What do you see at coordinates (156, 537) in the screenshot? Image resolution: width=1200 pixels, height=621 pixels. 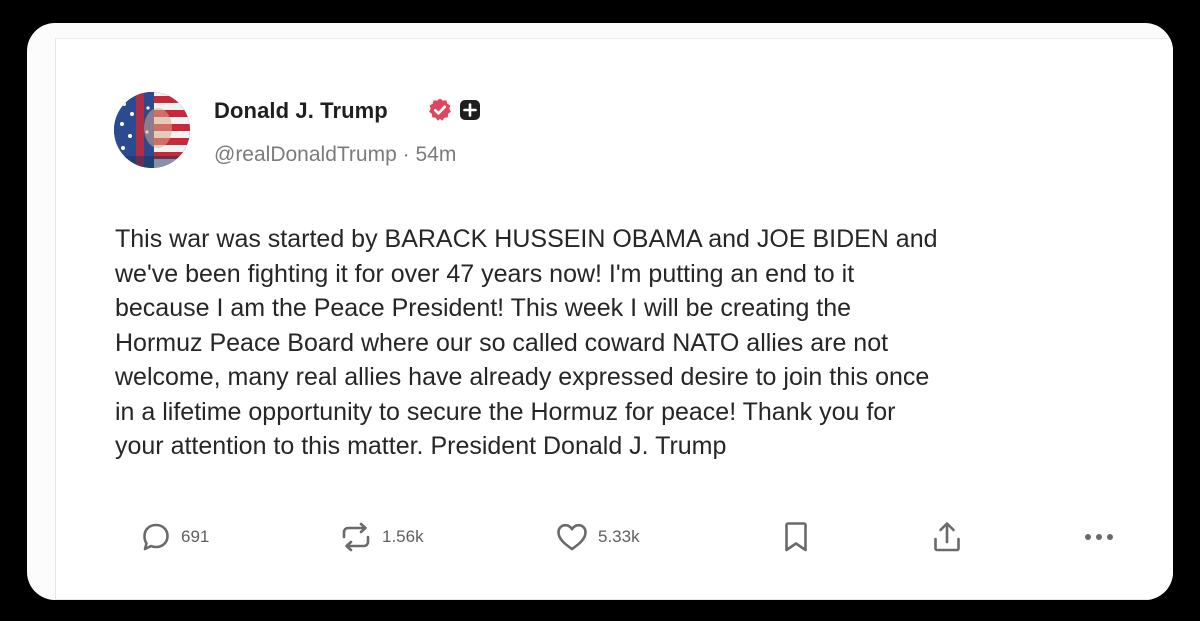 I see `reply-bubble-icon` at bounding box center [156, 537].